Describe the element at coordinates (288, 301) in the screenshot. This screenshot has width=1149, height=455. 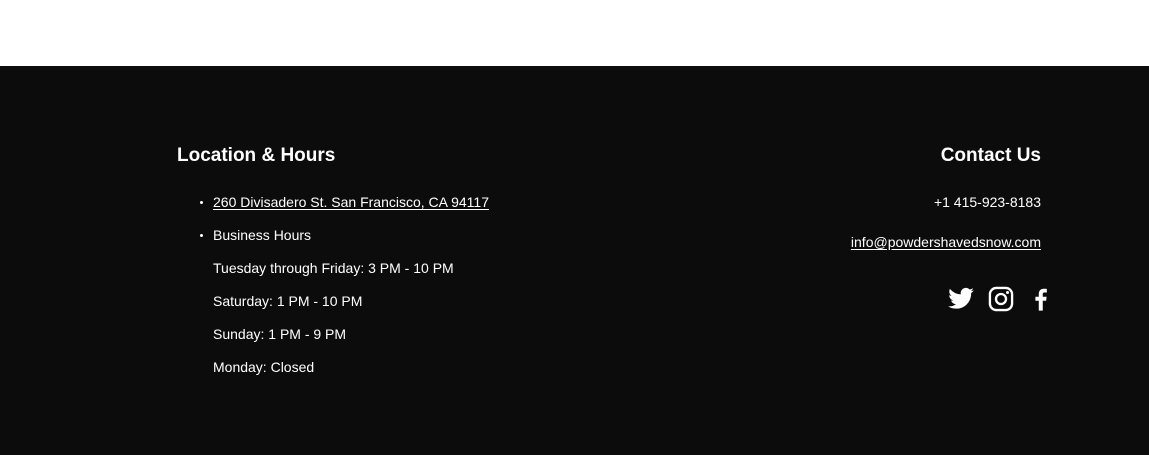
I see `hours-saturday: Saturday: 1 PM - 10 PM` at that location.